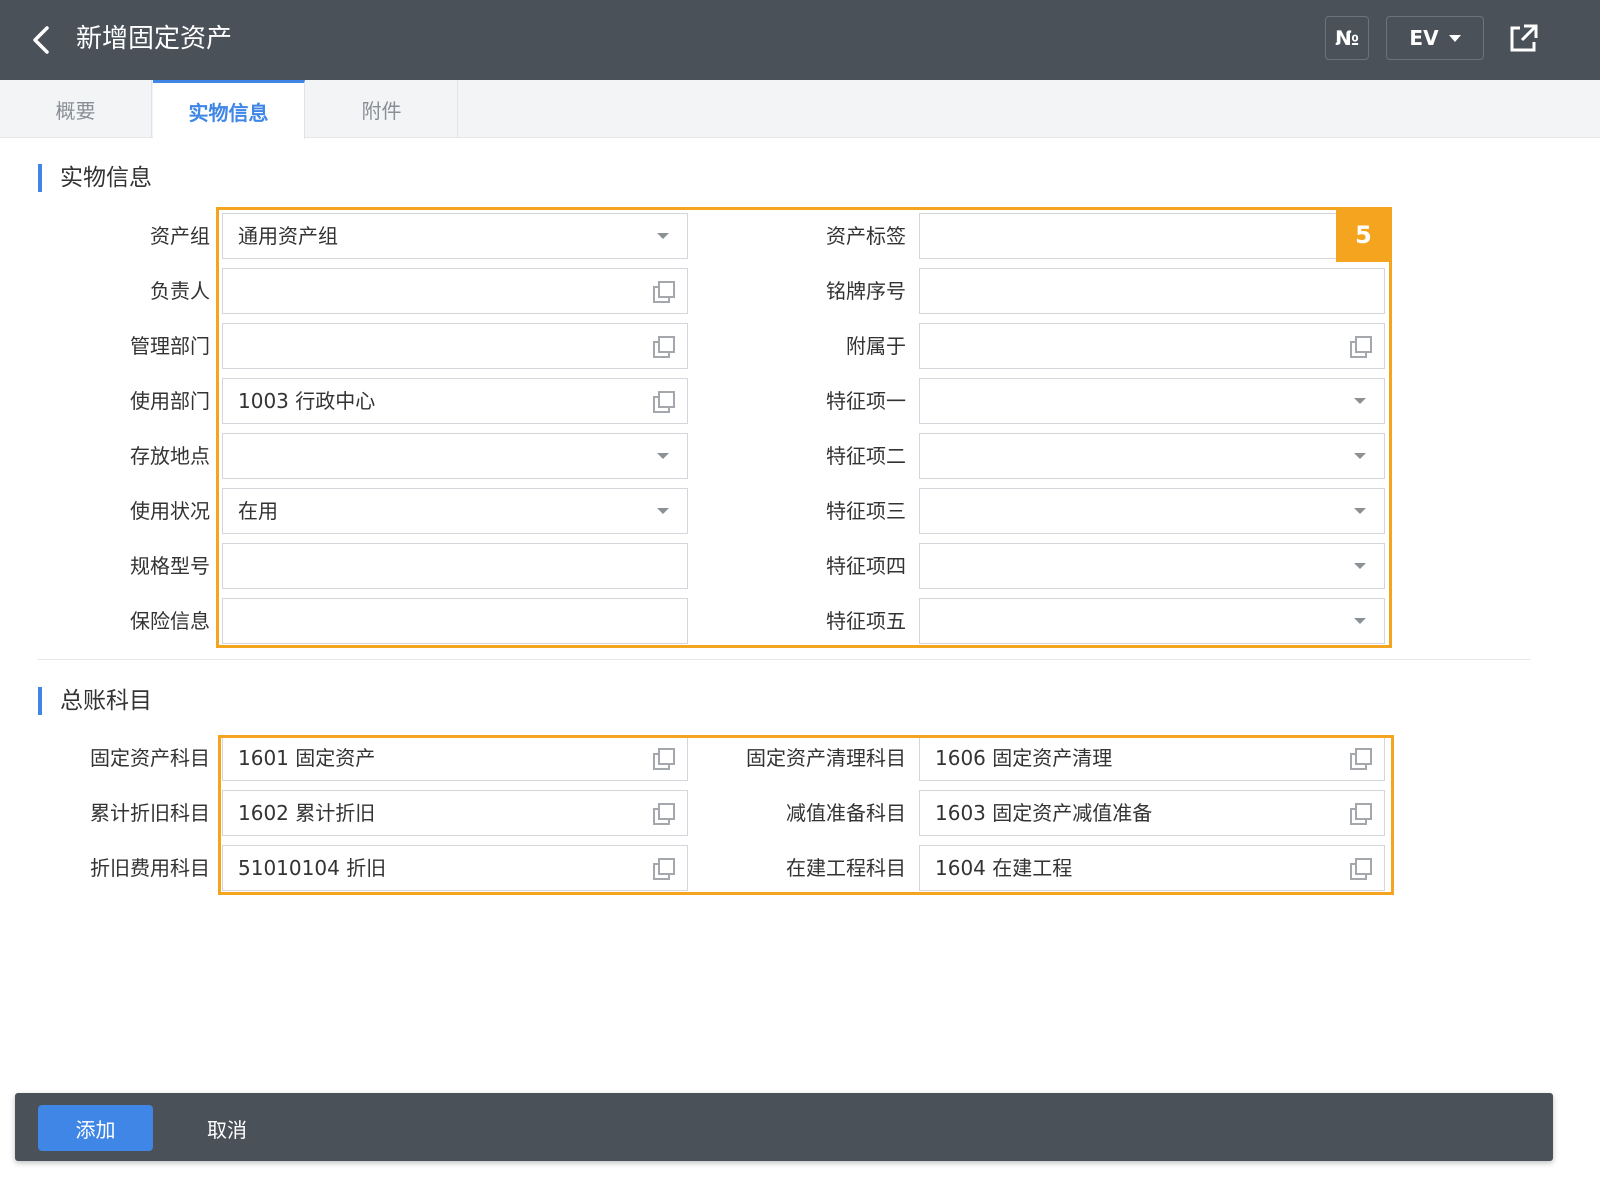 The width and height of the screenshot is (1600, 1200). Describe the element at coordinates (258, 511) in the screenshot. I see `field-value: 在用` at that location.